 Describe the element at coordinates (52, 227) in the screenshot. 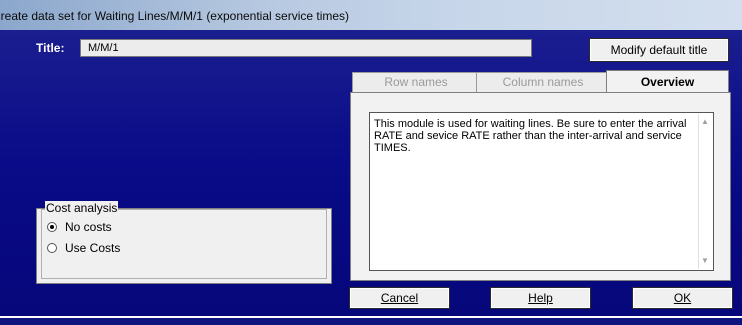

I see `radio-checked-icon` at that location.